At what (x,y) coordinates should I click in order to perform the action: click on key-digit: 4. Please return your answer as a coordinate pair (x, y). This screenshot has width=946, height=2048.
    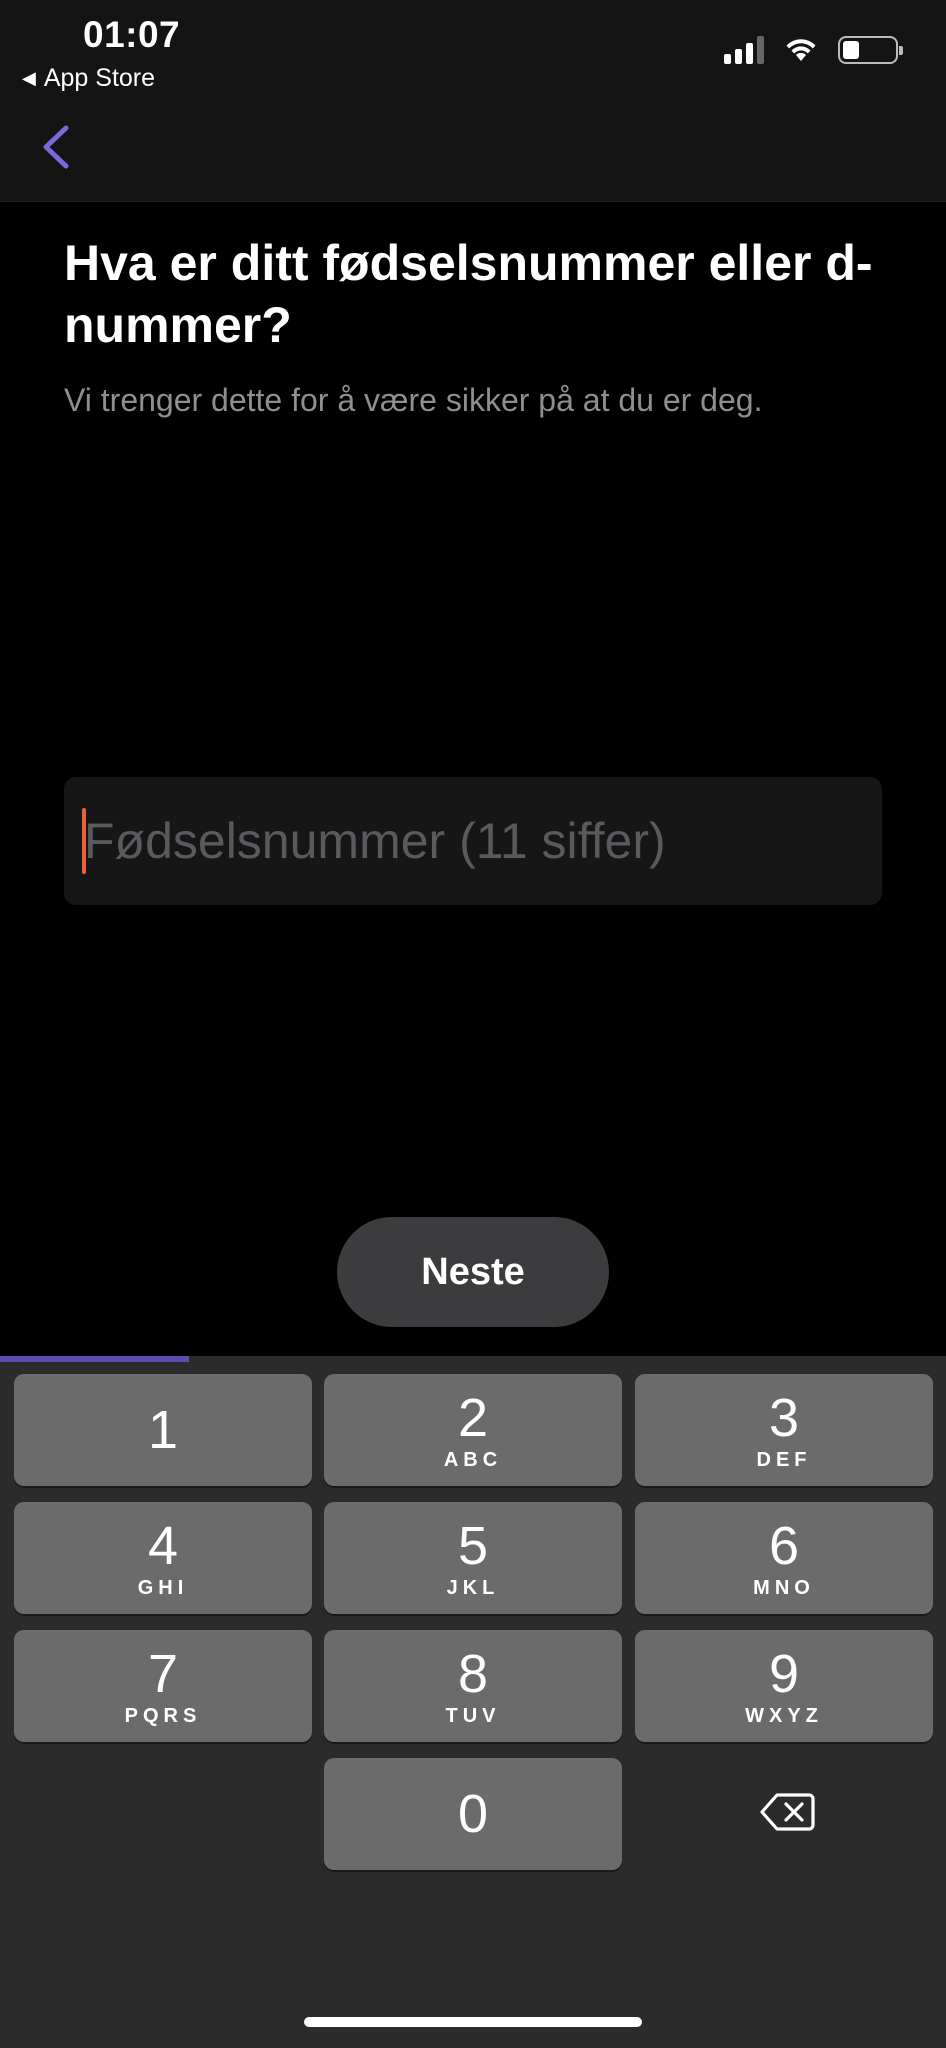
    Looking at the image, I should click on (163, 1545).